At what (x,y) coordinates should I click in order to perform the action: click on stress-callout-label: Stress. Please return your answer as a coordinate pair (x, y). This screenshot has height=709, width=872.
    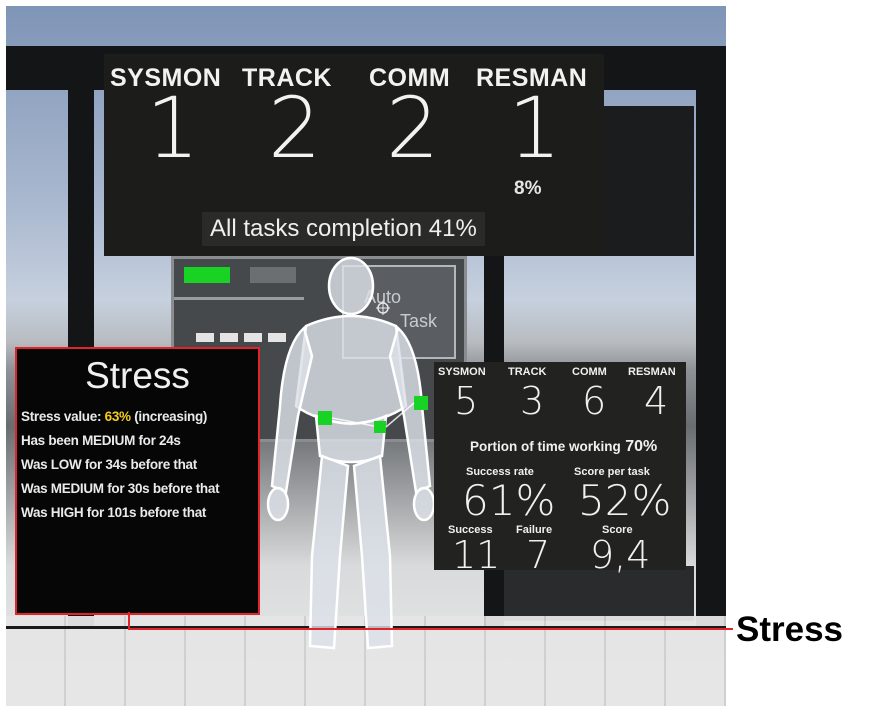
    Looking at the image, I should click on (790, 629).